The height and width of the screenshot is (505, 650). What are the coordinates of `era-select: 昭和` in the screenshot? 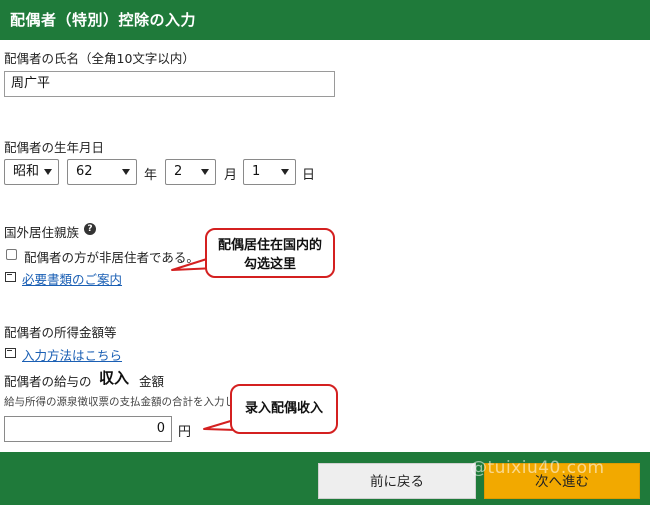 It's located at (31, 172).